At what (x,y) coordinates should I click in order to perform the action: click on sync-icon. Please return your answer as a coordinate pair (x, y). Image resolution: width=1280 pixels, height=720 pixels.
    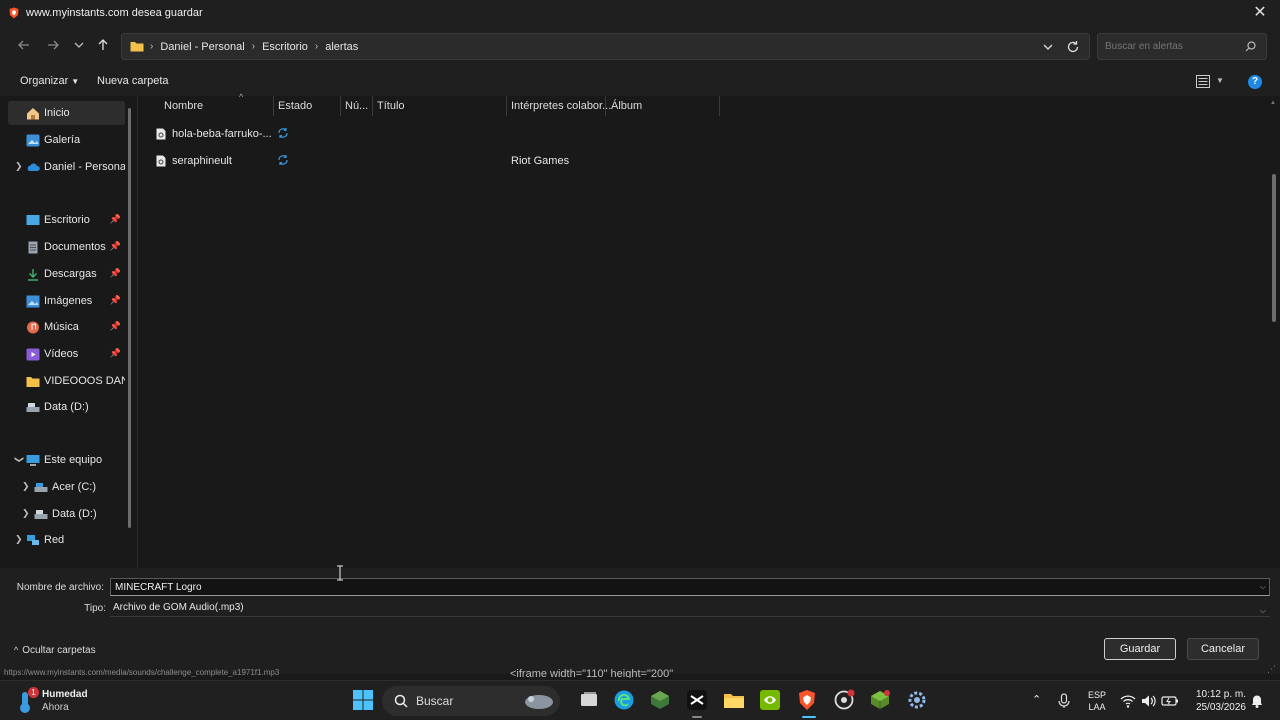
    Looking at the image, I should click on (283, 133).